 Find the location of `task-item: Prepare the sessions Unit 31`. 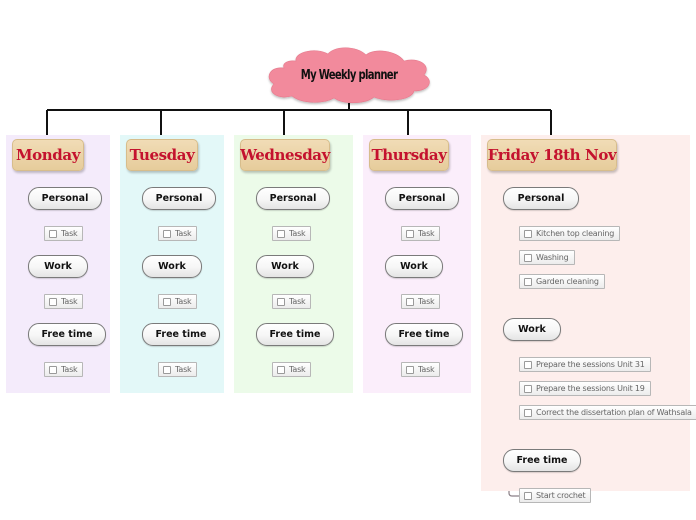

task-item: Prepare the sessions Unit 31 is located at coordinates (585, 364).